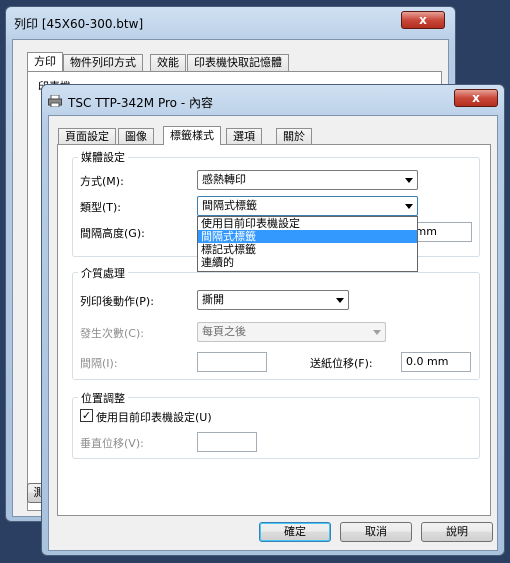  What do you see at coordinates (213, 299) in the screenshot?
I see `post-action-value: 撕開` at bounding box center [213, 299].